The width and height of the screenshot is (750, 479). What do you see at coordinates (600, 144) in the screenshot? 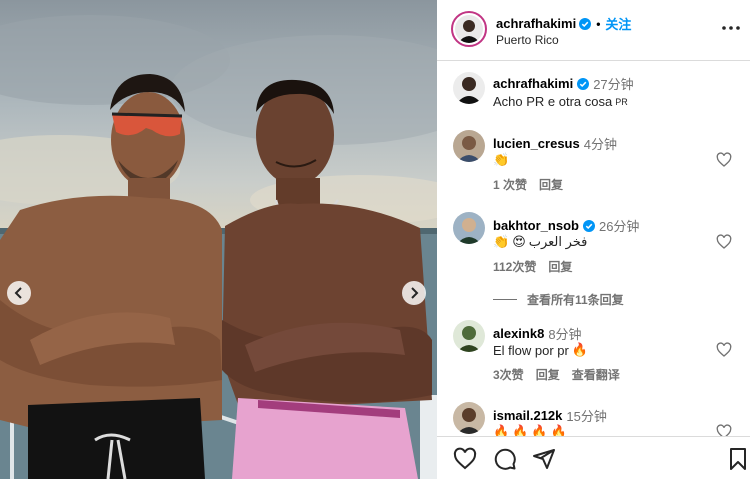
I see `comment-time: 4分钟` at bounding box center [600, 144].